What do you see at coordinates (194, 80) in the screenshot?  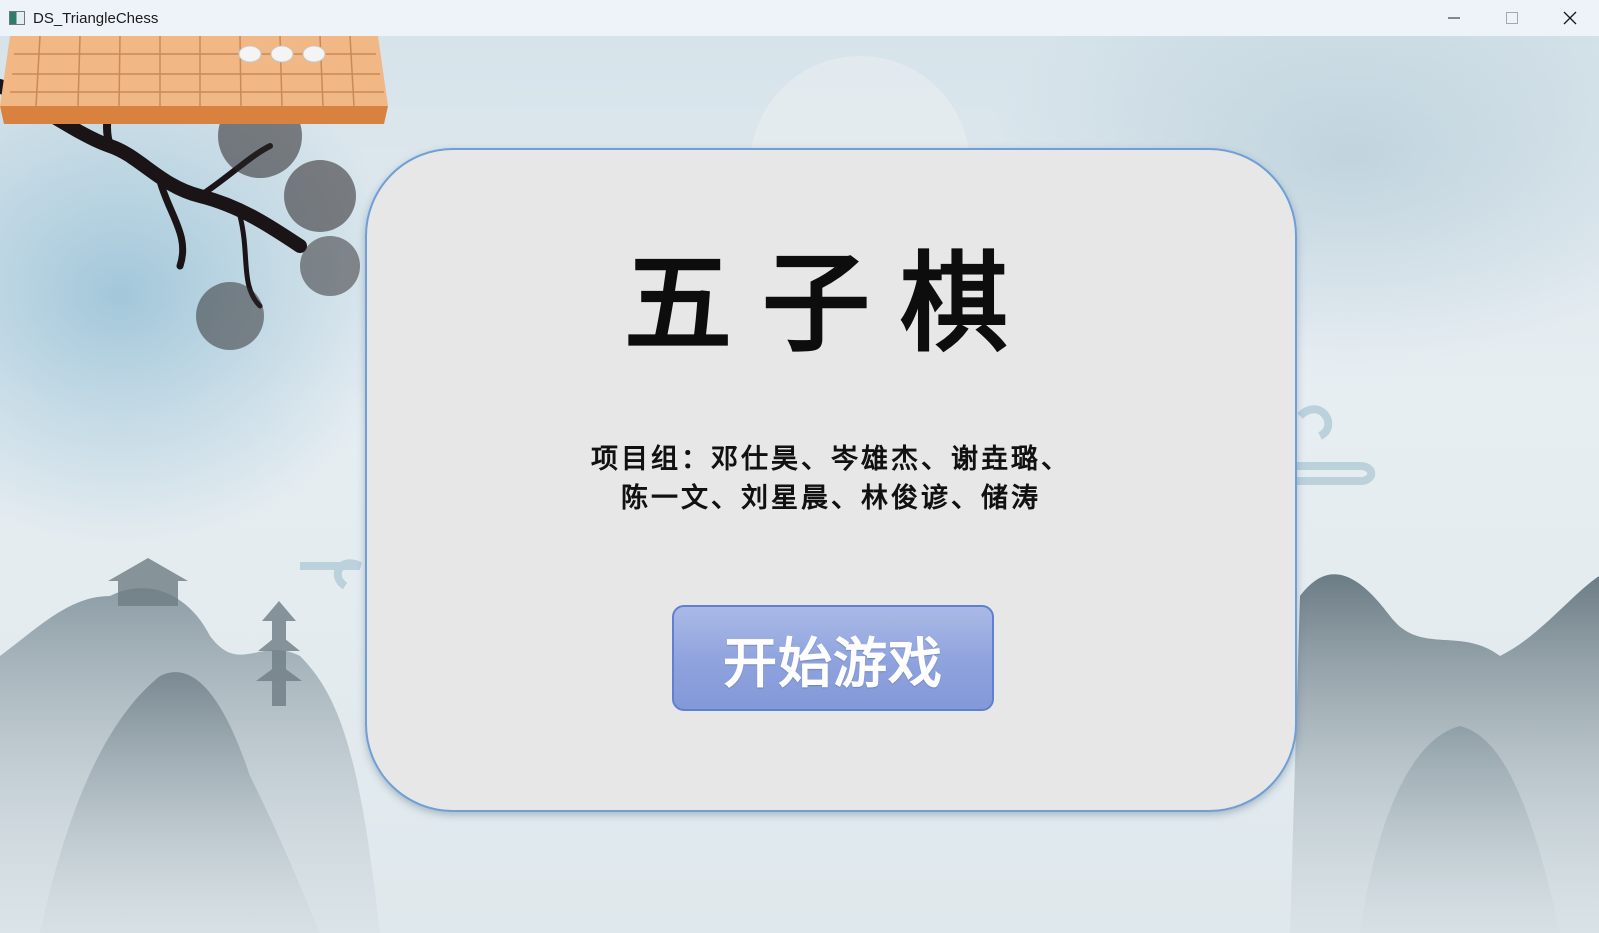 I see `go-board-illustration` at bounding box center [194, 80].